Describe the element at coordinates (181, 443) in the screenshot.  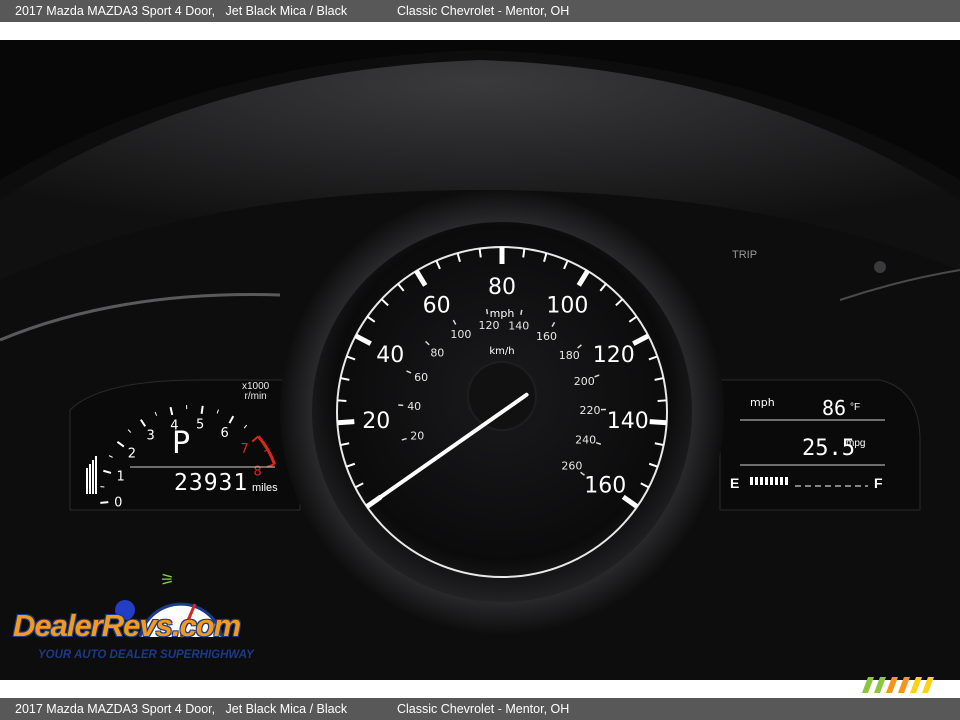
I see `gear-indicator: P` at that location.